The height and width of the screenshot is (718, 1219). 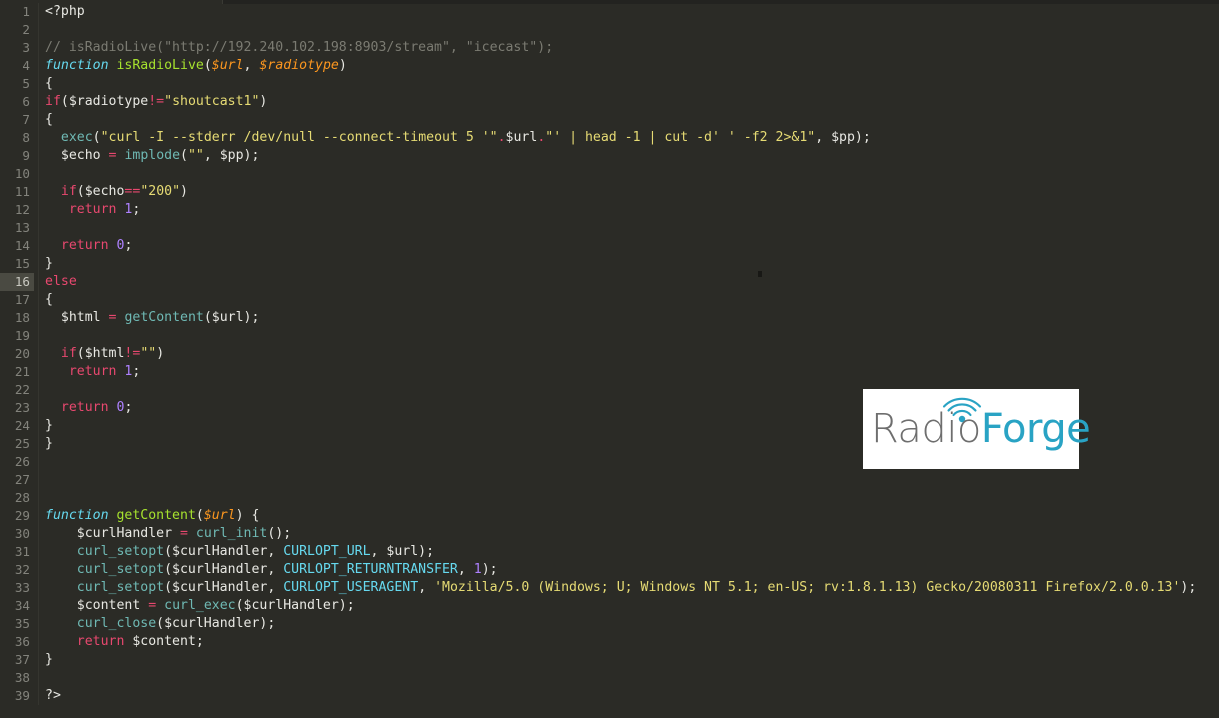 What do you see at coordinates (263, 101) in the screenshot?
I see `token-punct: )` at bounding box center [263, 101].